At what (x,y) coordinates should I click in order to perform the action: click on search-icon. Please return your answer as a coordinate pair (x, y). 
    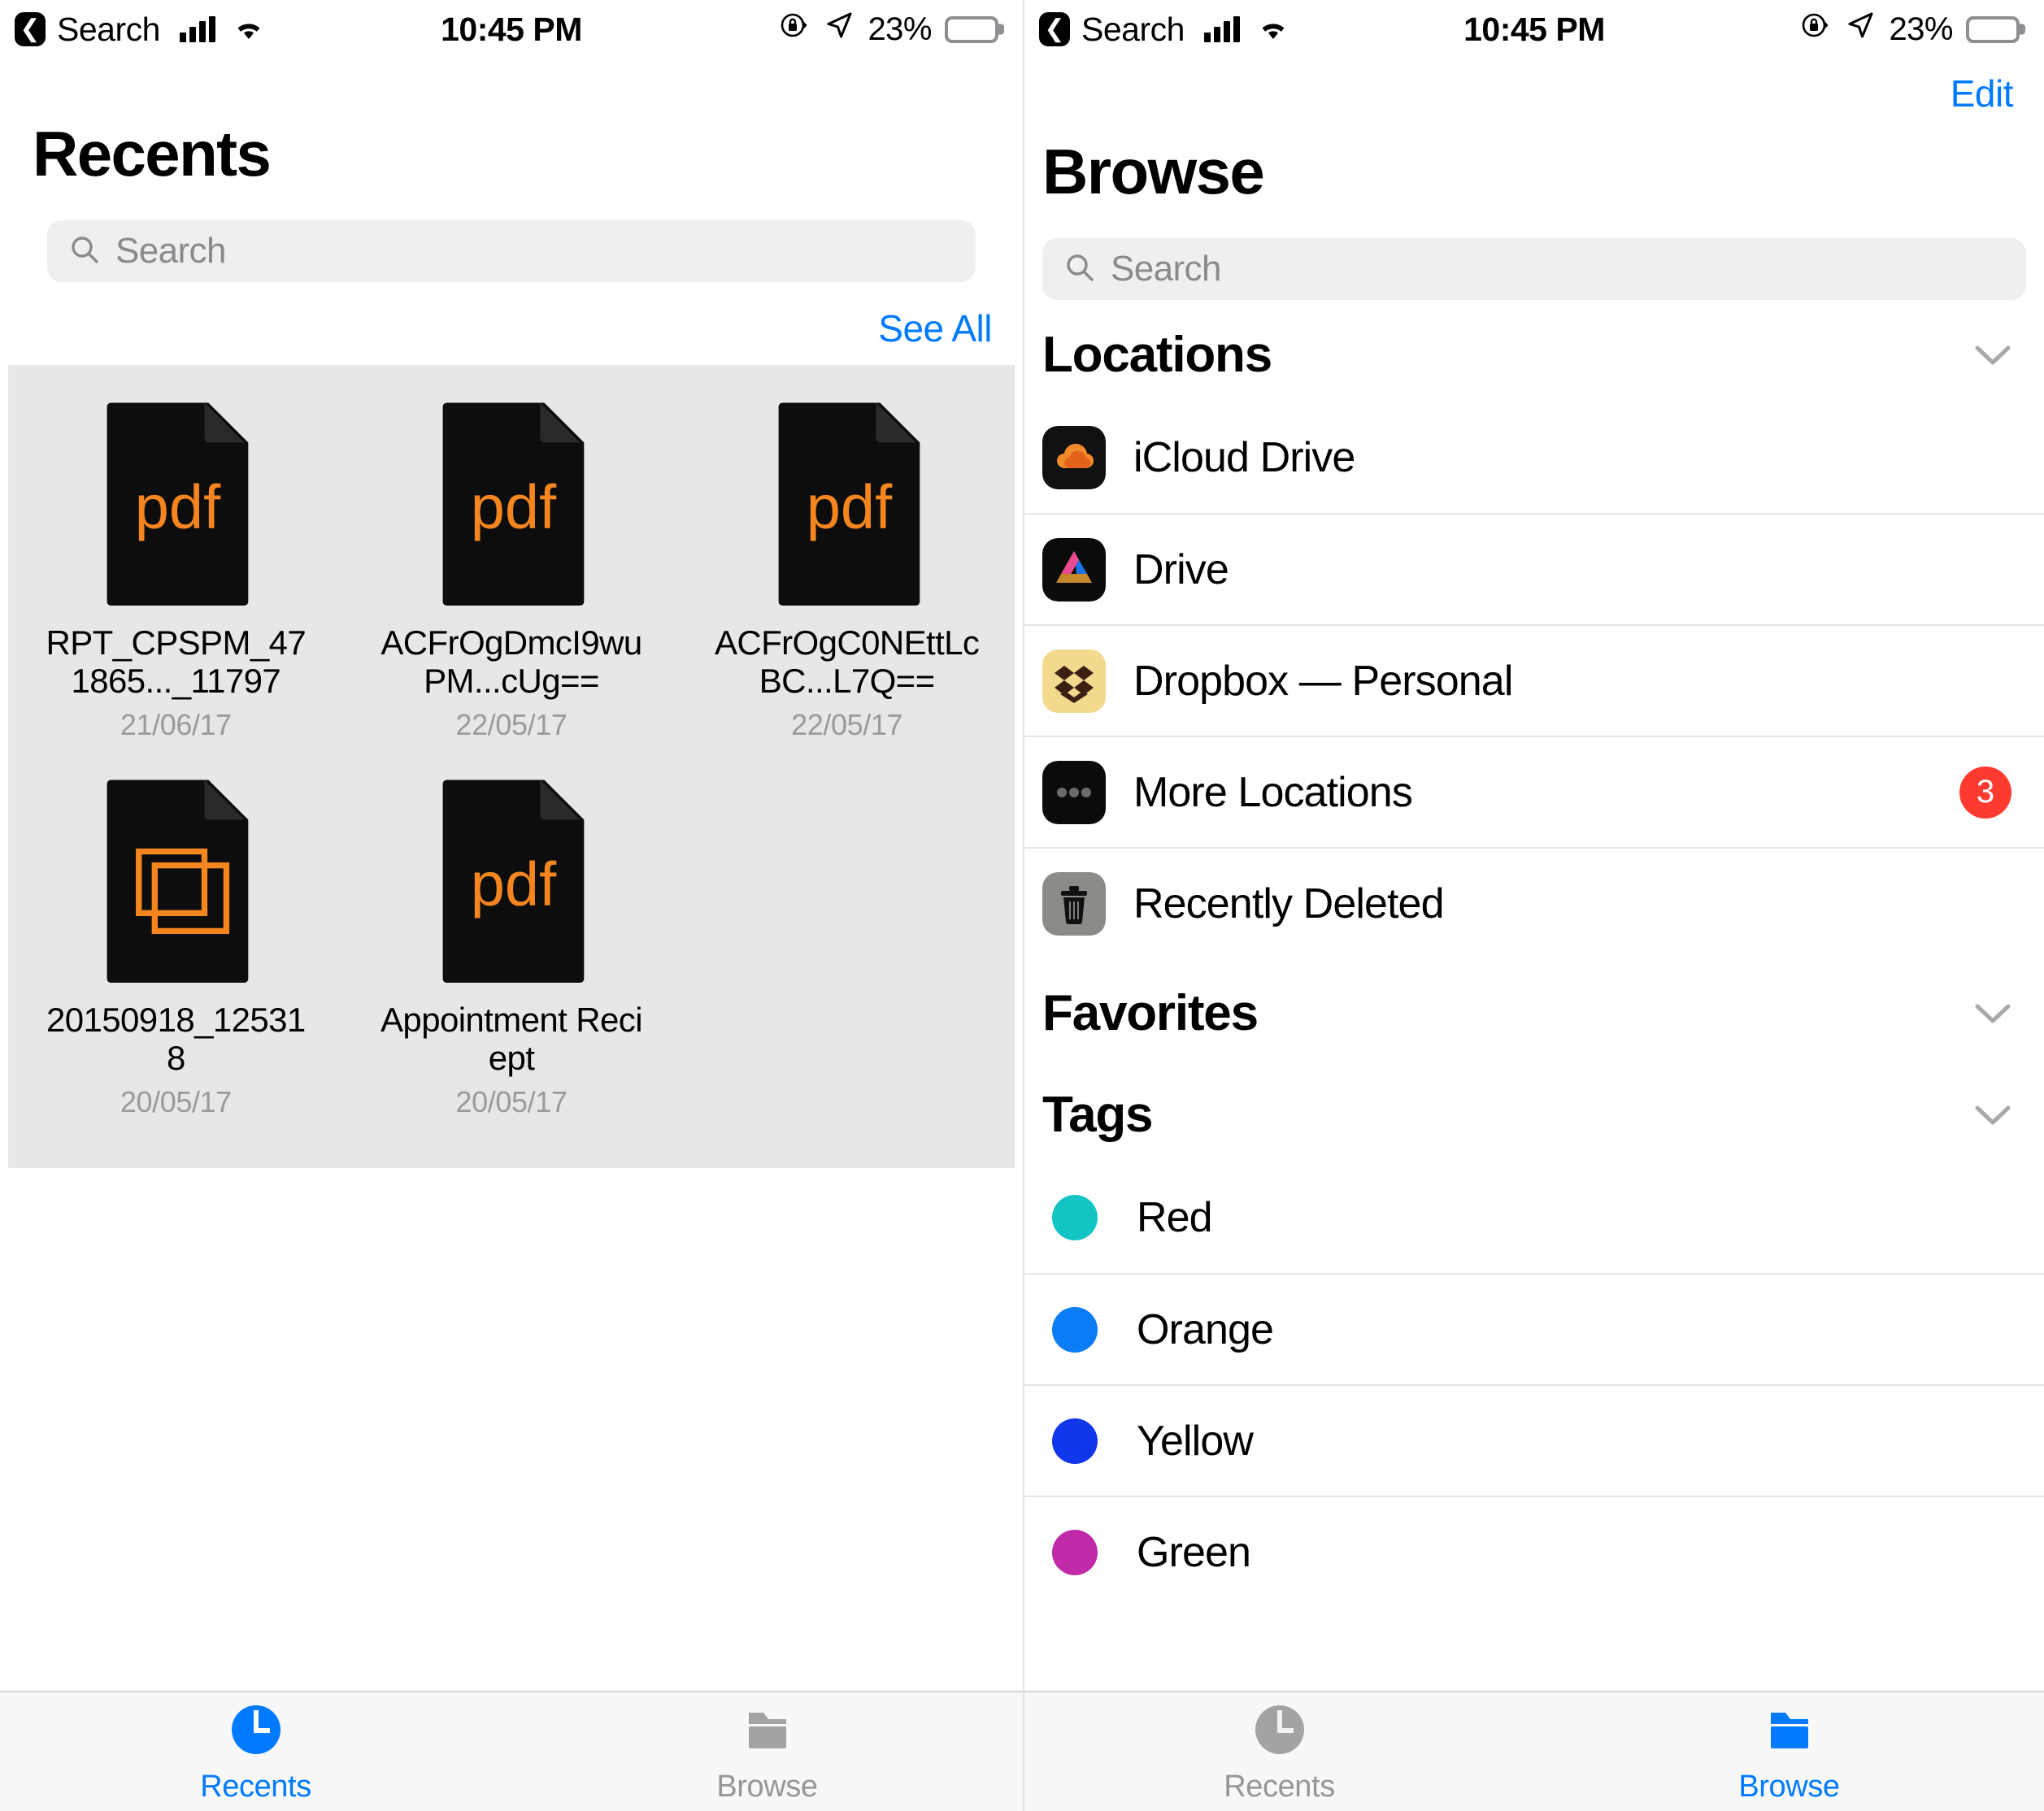
    Looking at the image, I should click on (1079, 269).